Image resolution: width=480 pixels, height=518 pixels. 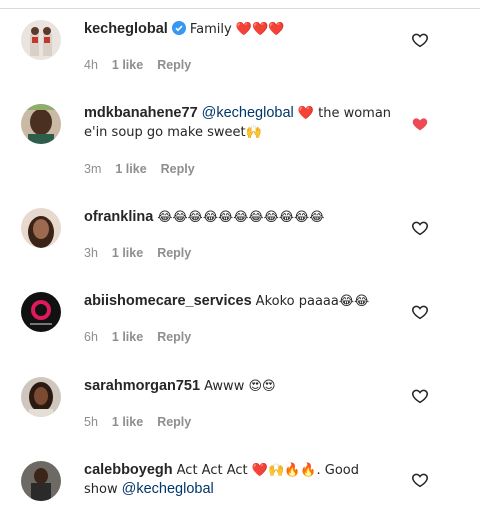 I want to click on comment-body: abiishomecare_services Akoko paaaa😂😂, so click(x=239, y=301).